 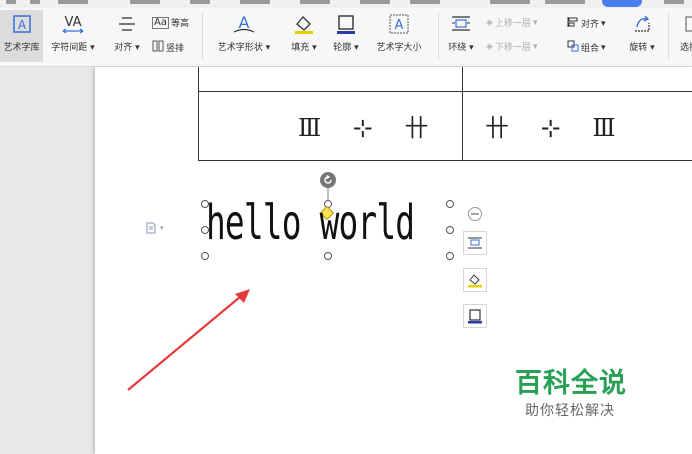 What do you see at coordinates (571, 383) in the screenshot?
I see `watermark-title: 百科全说` at bounding box center [571, 383].